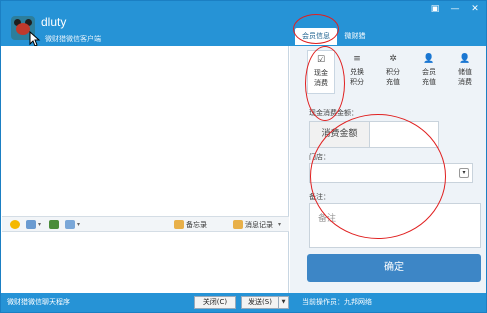 Image resolution: width=487 pixels, height=313 pixels. I want to click on close-chat-button: 关闭(C), so click(215, 302).